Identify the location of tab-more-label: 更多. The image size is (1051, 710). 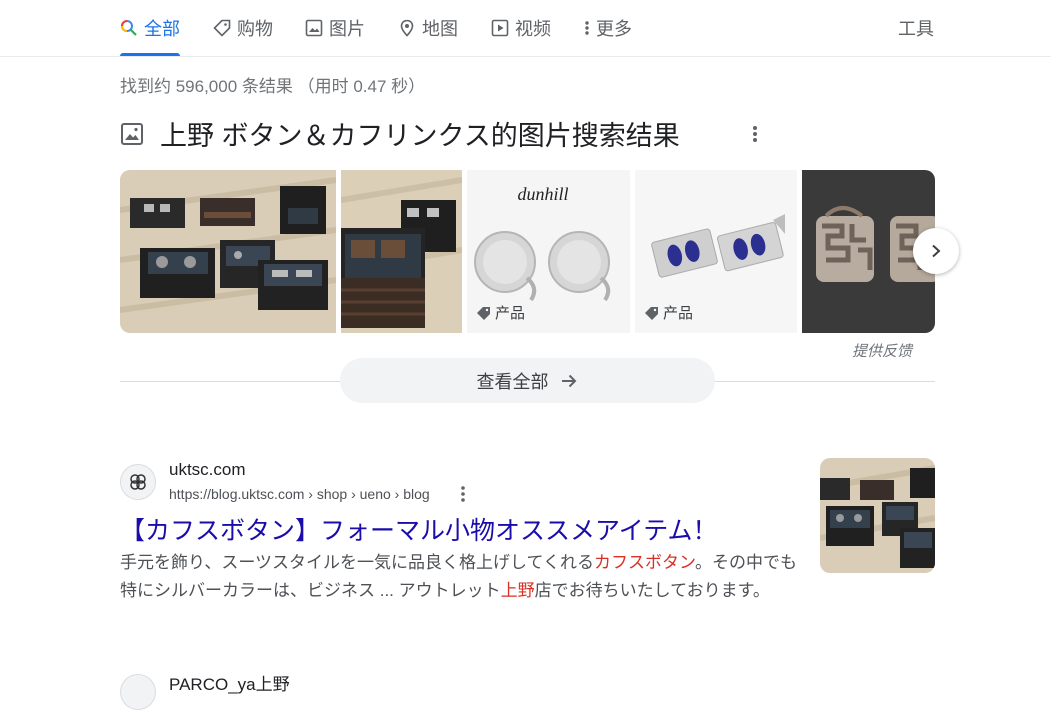
(614, 29).